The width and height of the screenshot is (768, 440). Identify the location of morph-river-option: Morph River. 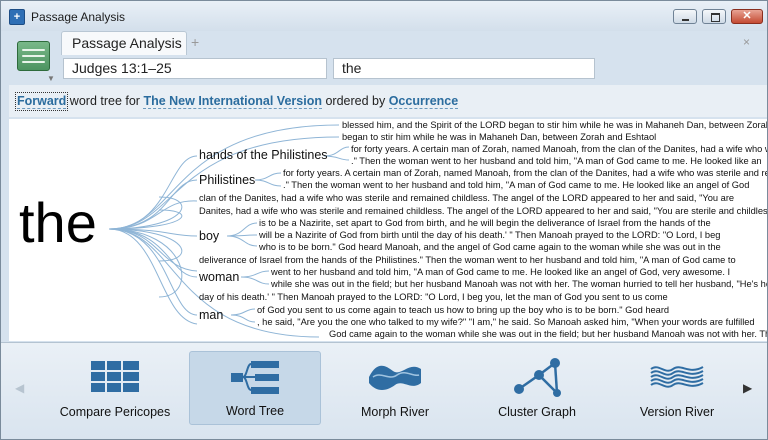
(395, 388).